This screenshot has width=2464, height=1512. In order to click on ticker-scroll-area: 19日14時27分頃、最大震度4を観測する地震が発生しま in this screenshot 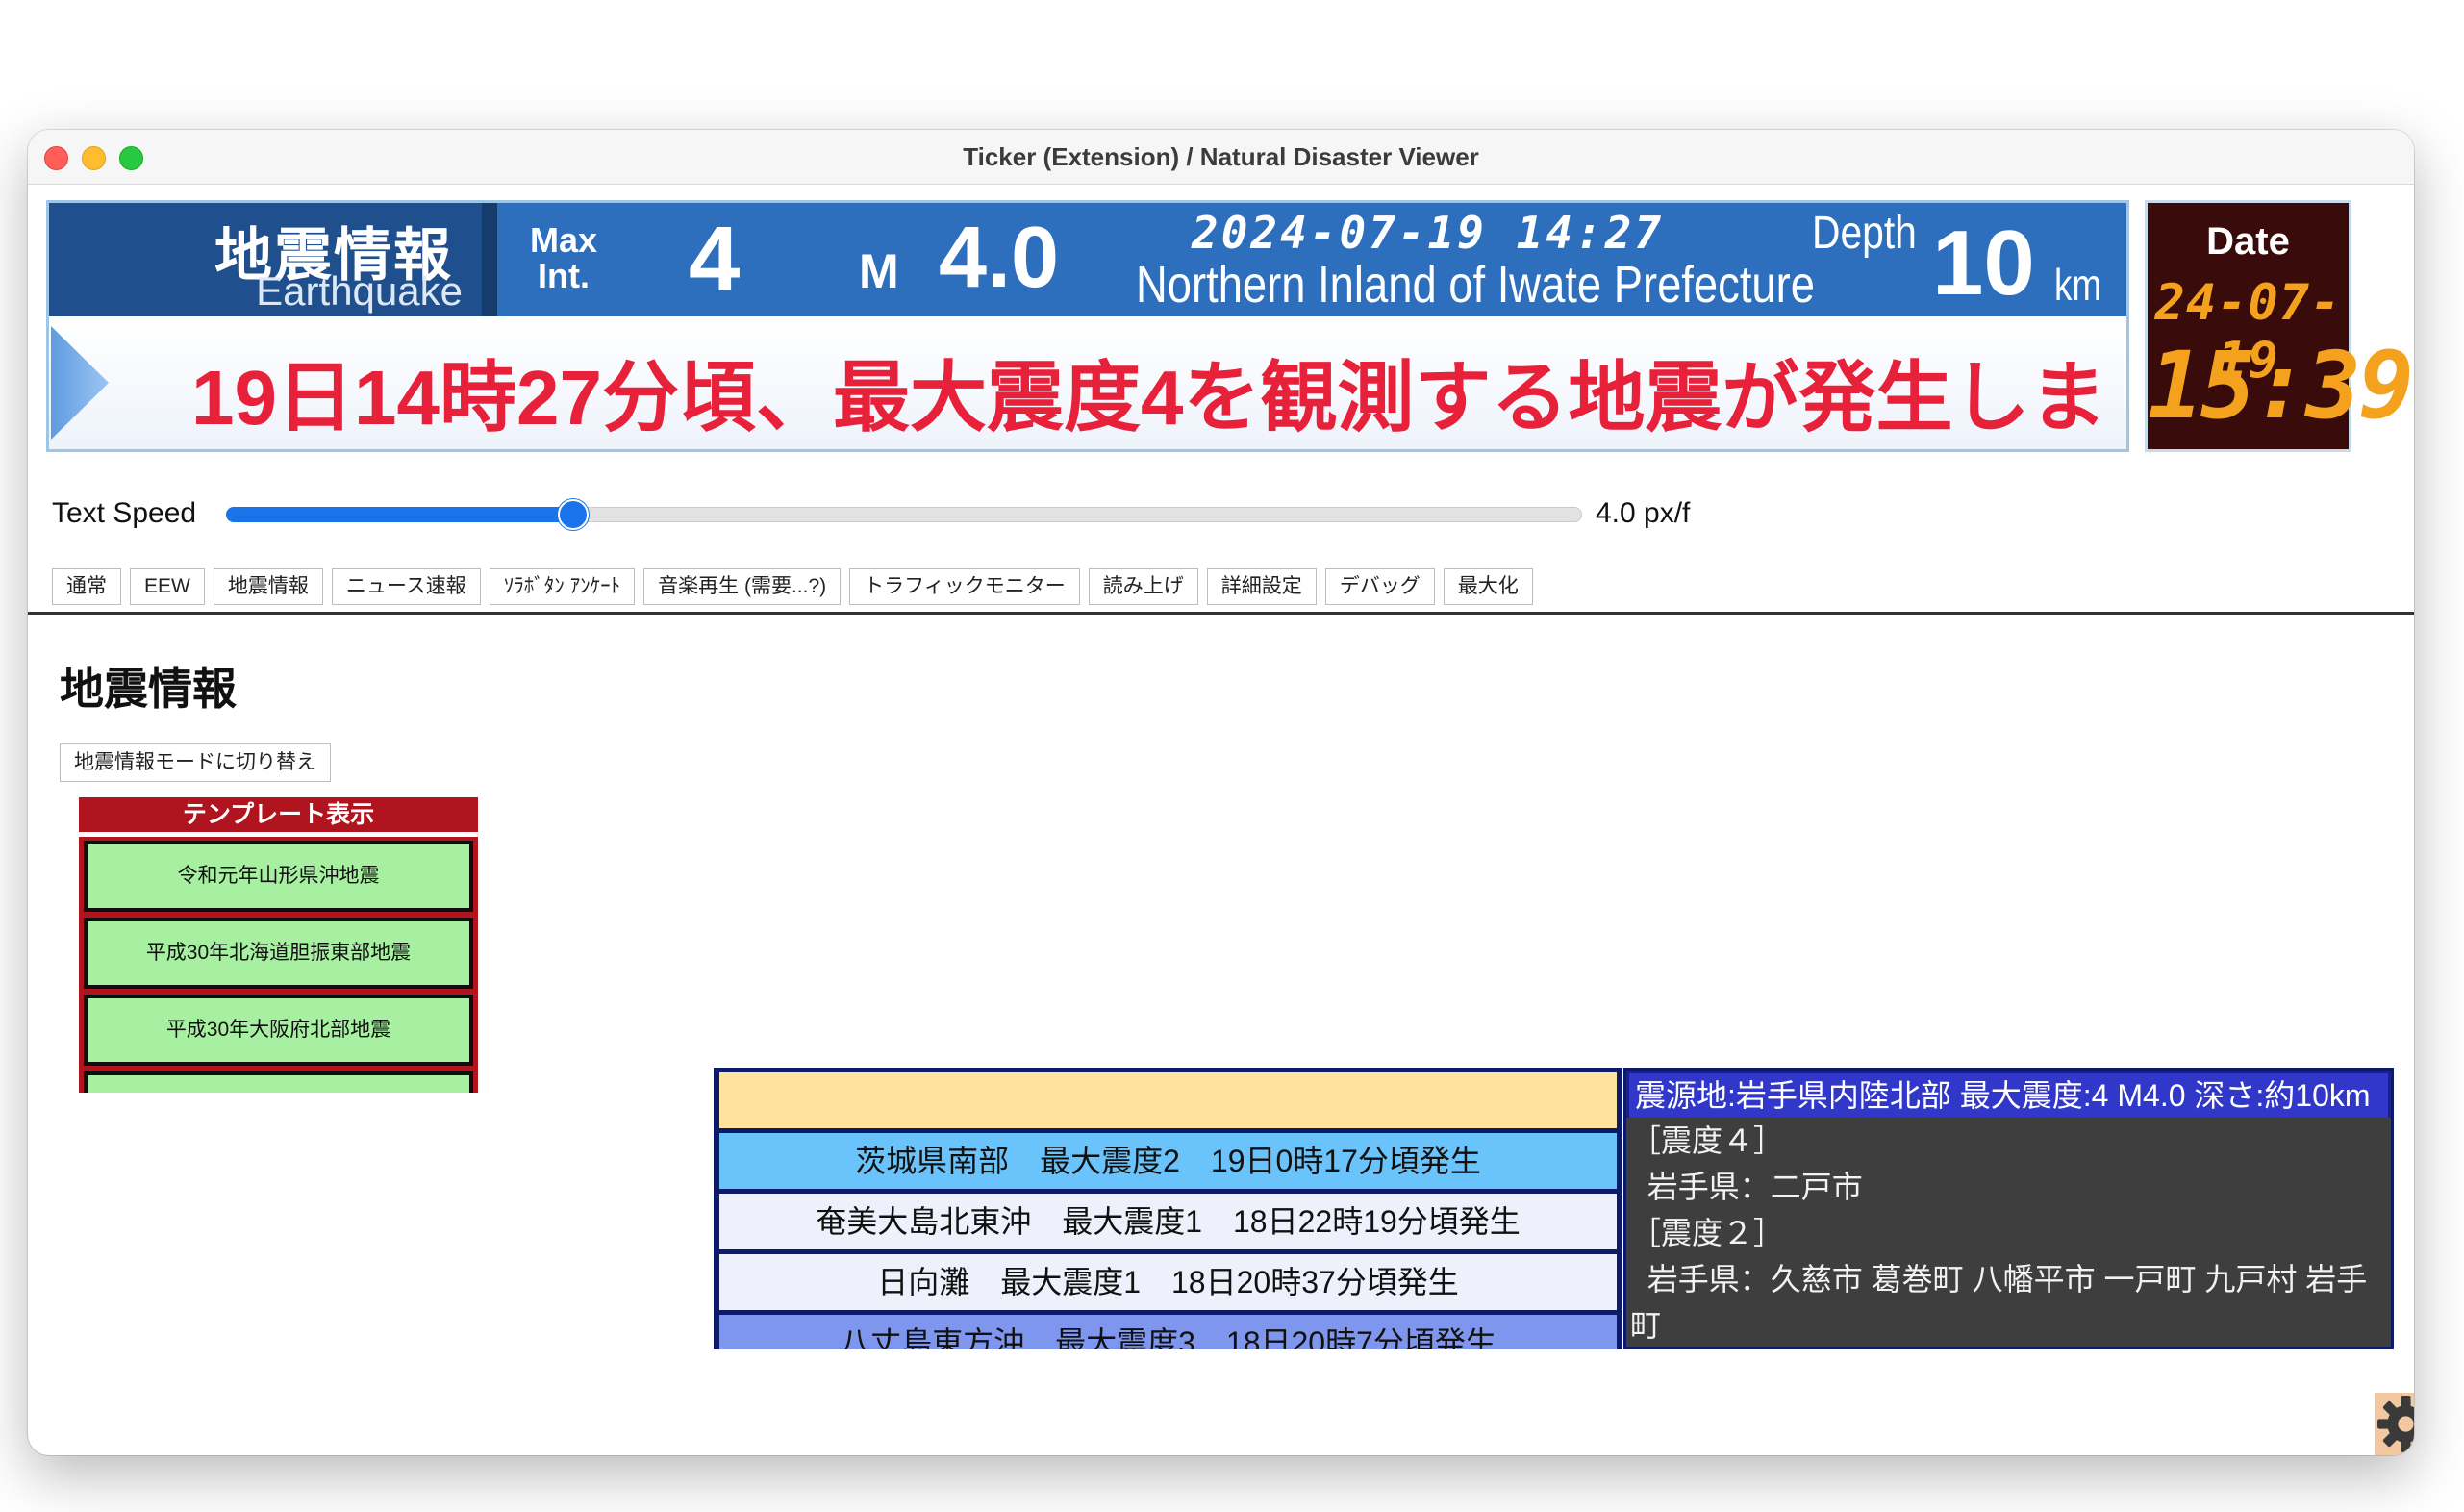, I will do `click(1087, 383)`.